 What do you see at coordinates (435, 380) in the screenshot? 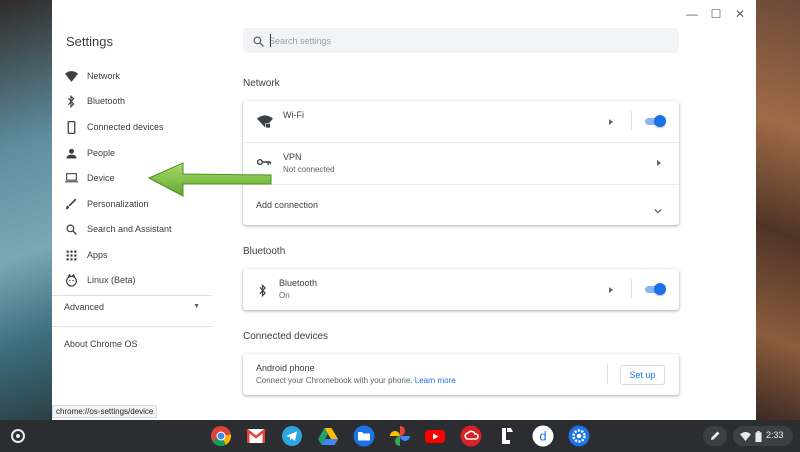
I see `learn-more-link: Learn more` at bounding box center [435, 380].